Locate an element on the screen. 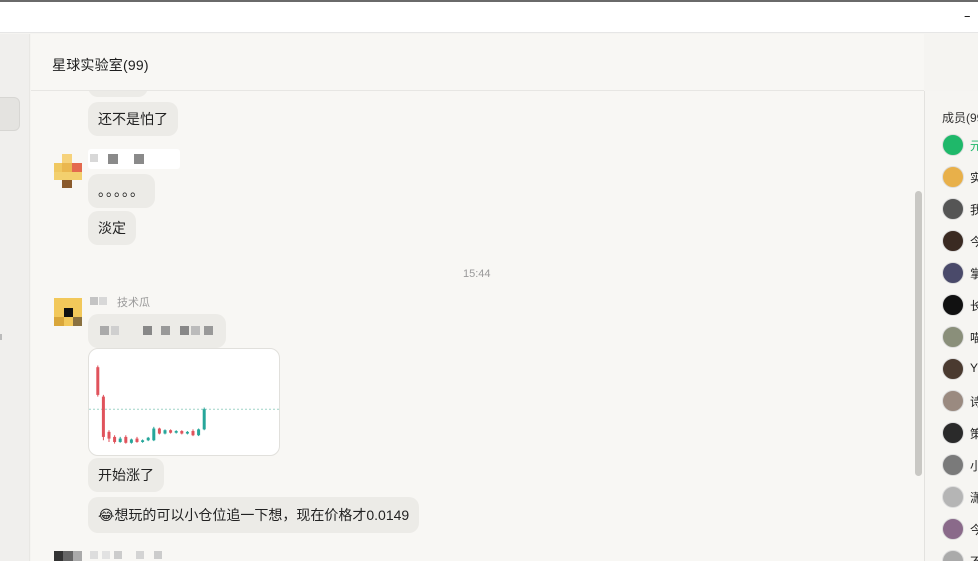  member-name-initial: 掌 is located at coordinates (974, 273).